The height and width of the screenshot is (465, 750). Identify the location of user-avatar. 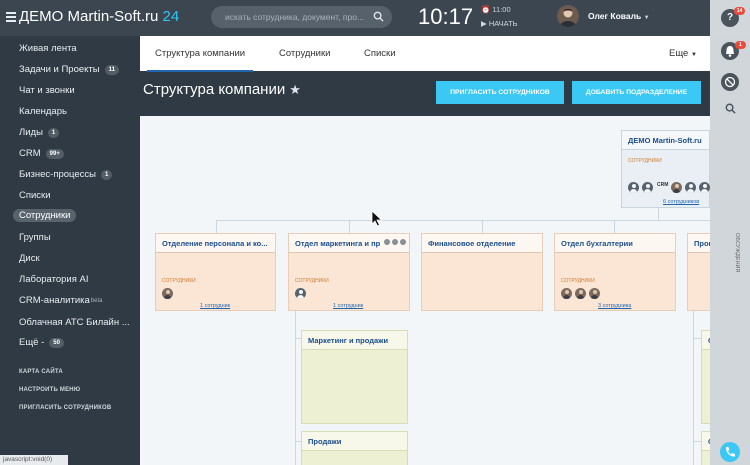
(568, 16).